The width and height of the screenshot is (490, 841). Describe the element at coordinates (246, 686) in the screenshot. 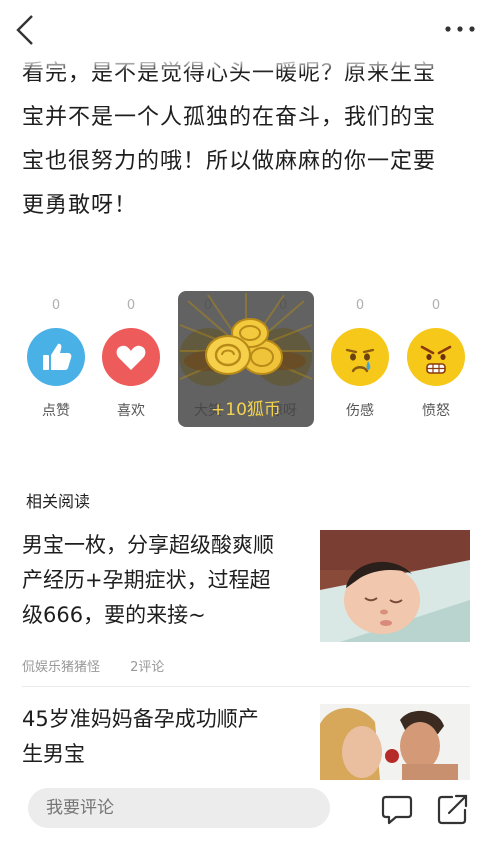

I see `divider` at that location.